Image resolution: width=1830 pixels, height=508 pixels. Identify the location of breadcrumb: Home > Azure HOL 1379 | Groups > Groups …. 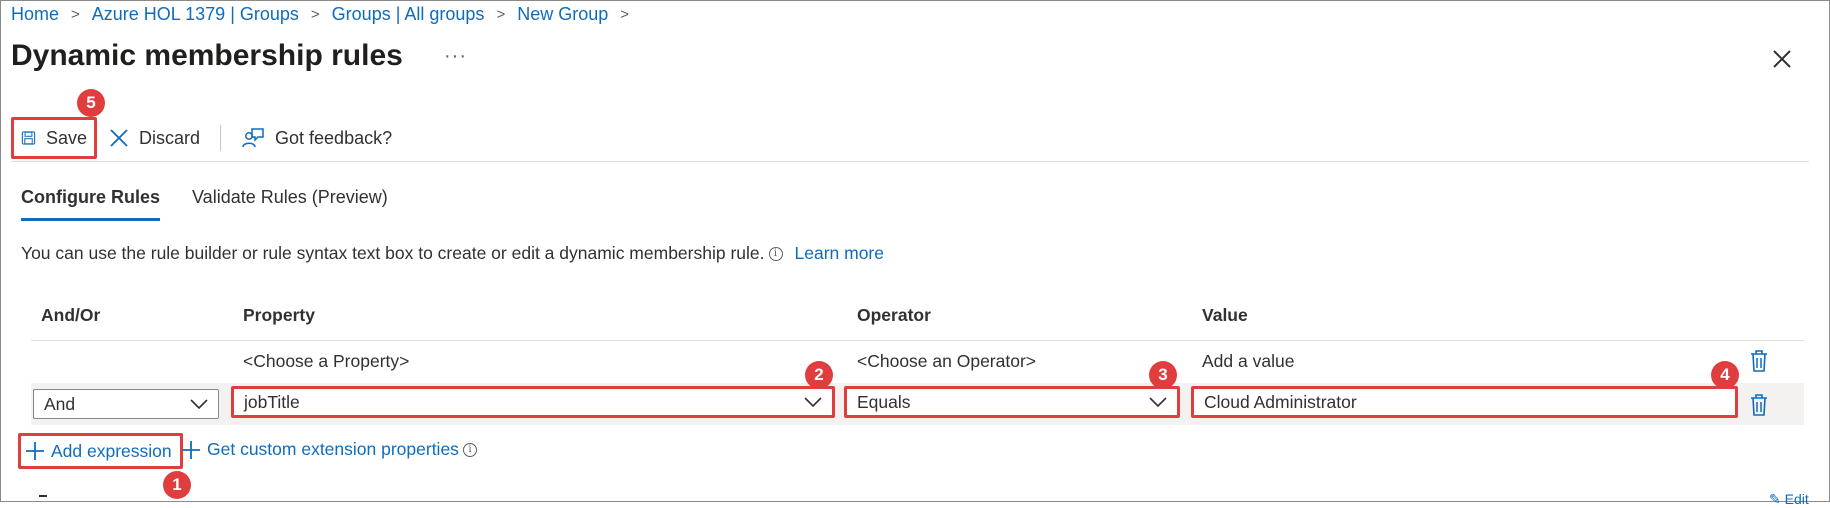
(326, 14).